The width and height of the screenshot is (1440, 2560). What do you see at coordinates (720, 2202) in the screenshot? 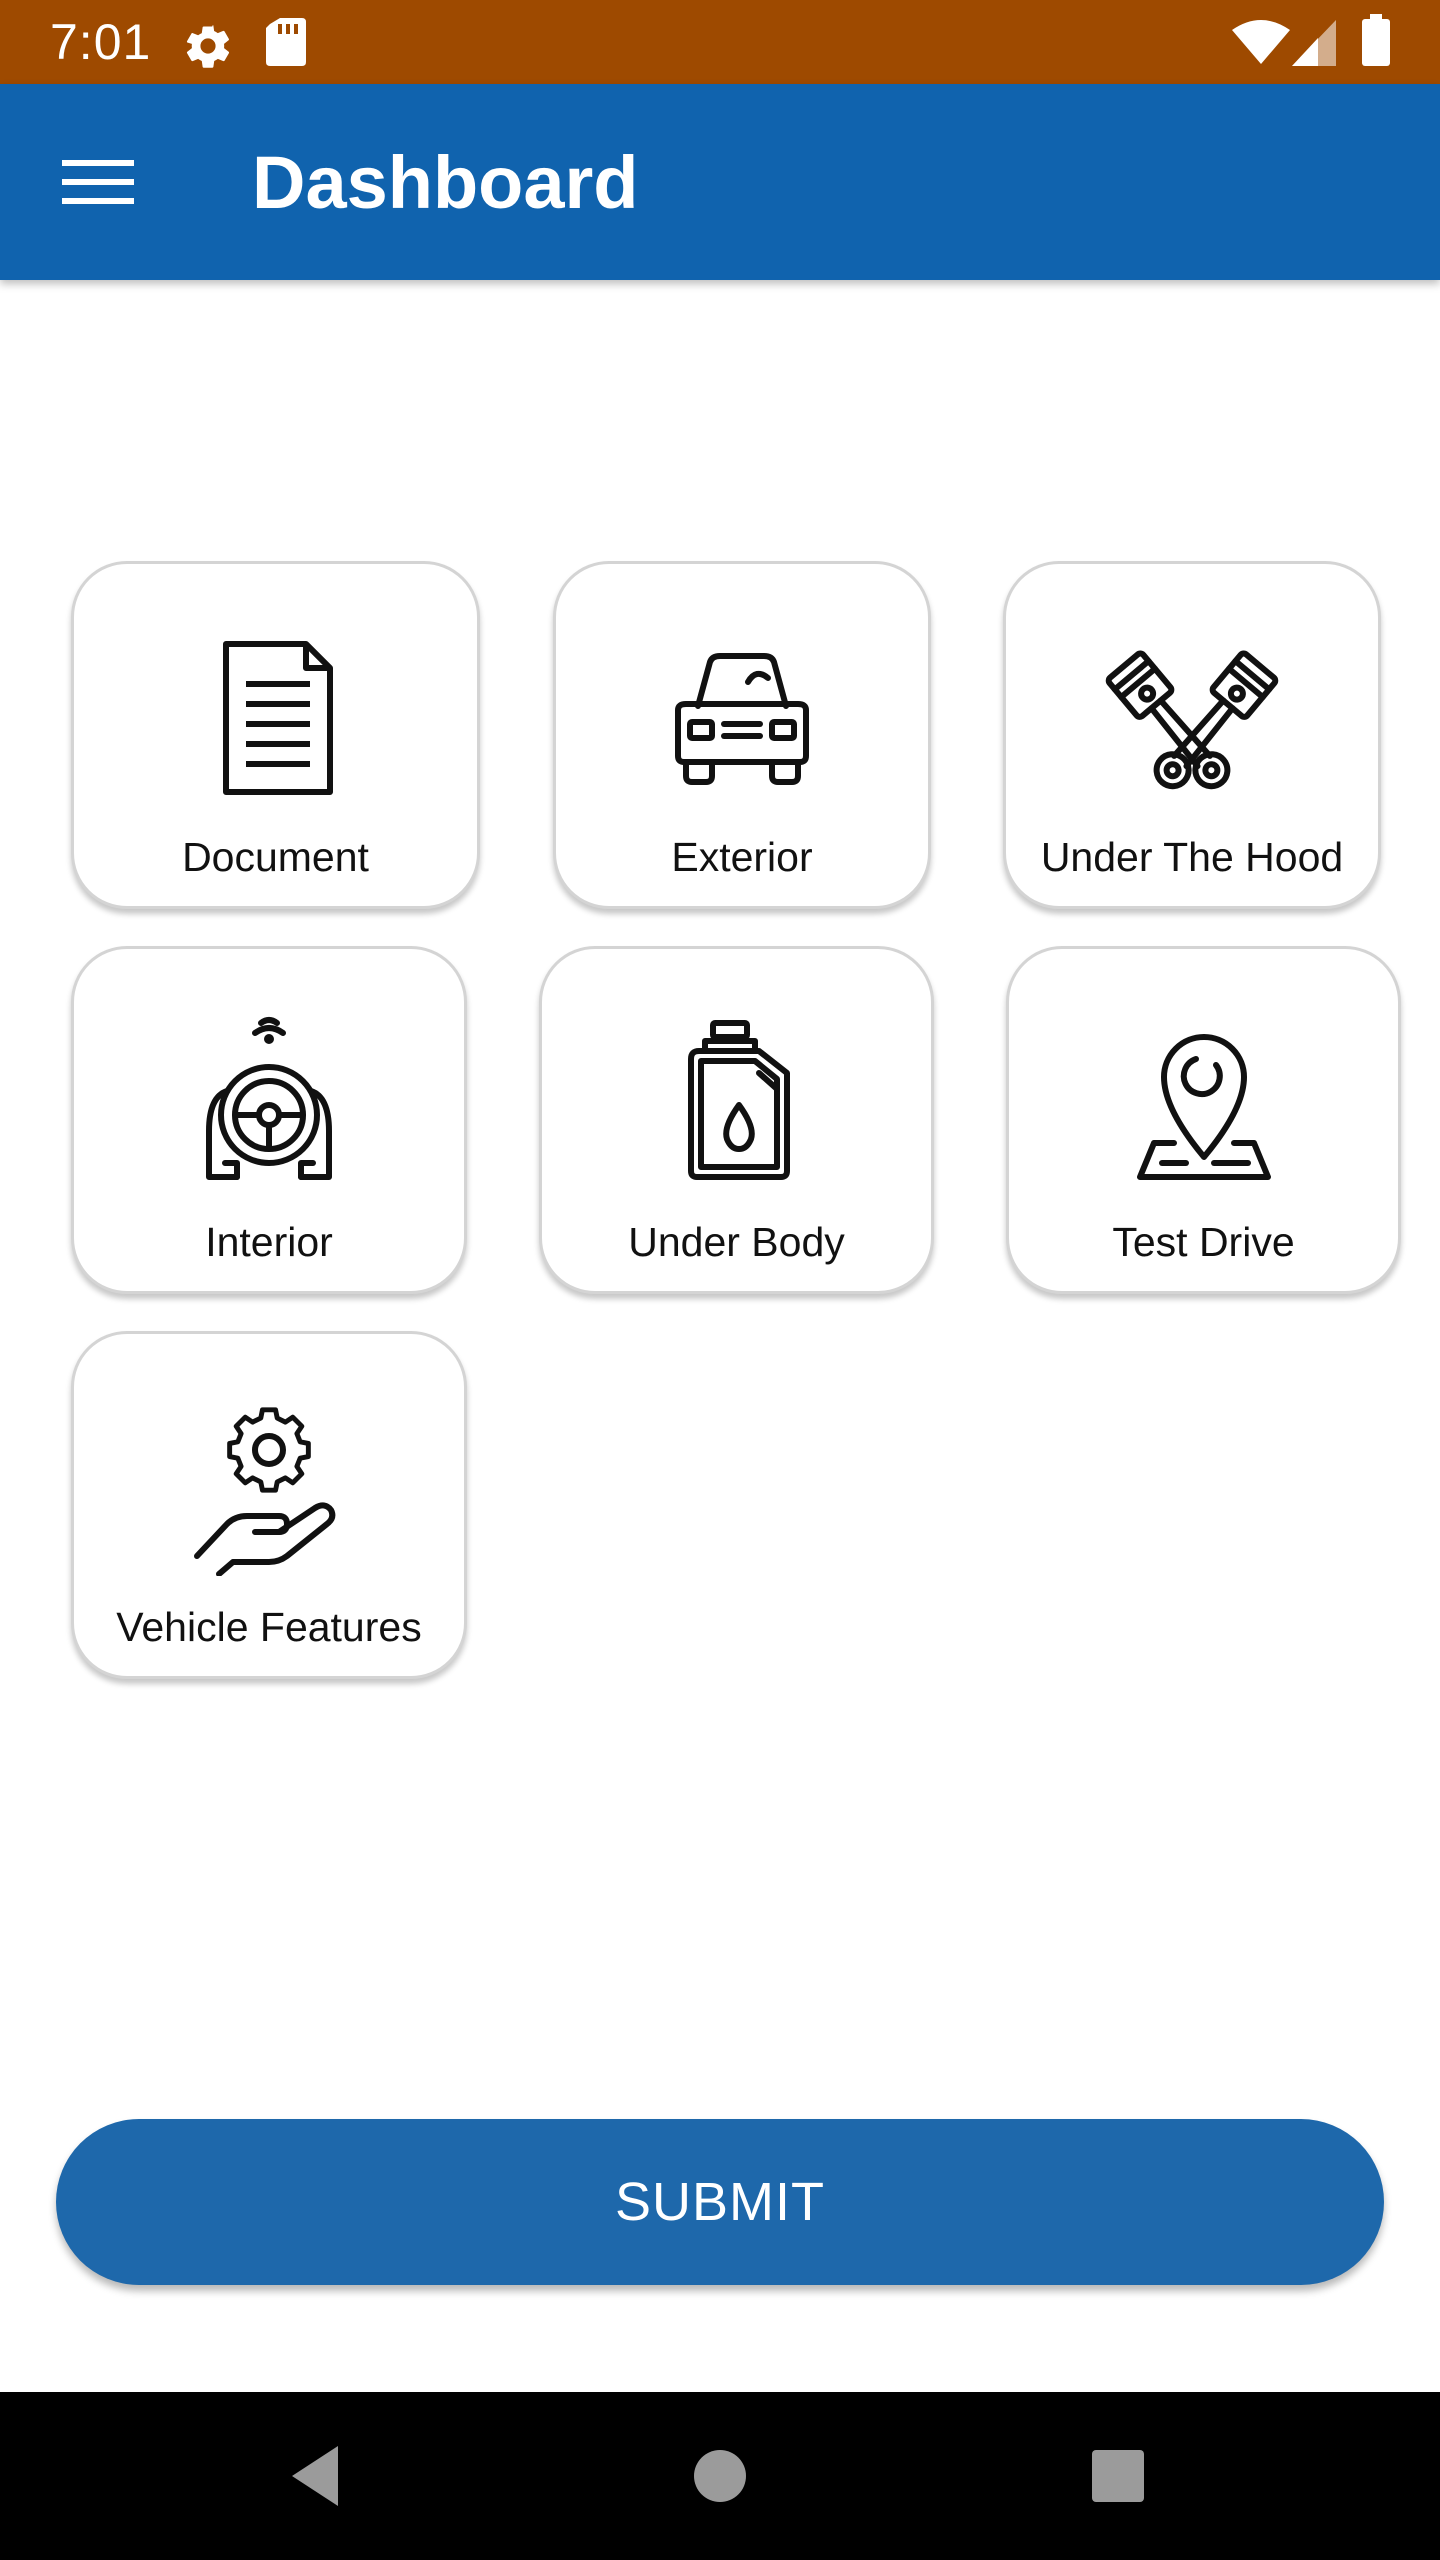
I see `submit-button: SUBMIT` at bounding box center [720, 2202].